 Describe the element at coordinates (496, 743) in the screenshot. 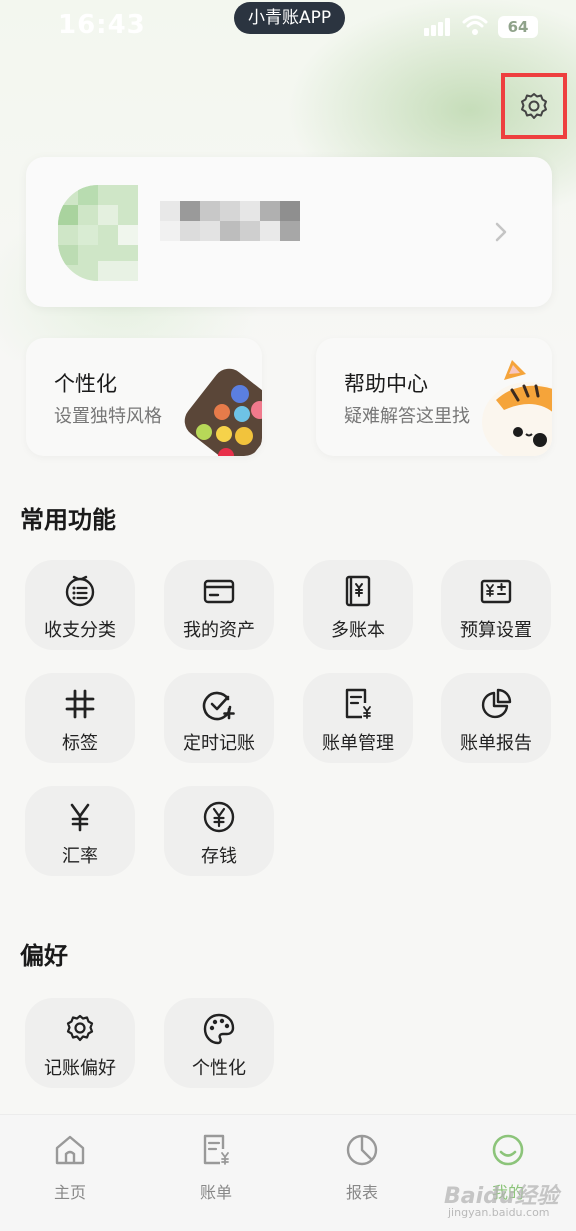

I see `func-label: 账单报告` at that location.